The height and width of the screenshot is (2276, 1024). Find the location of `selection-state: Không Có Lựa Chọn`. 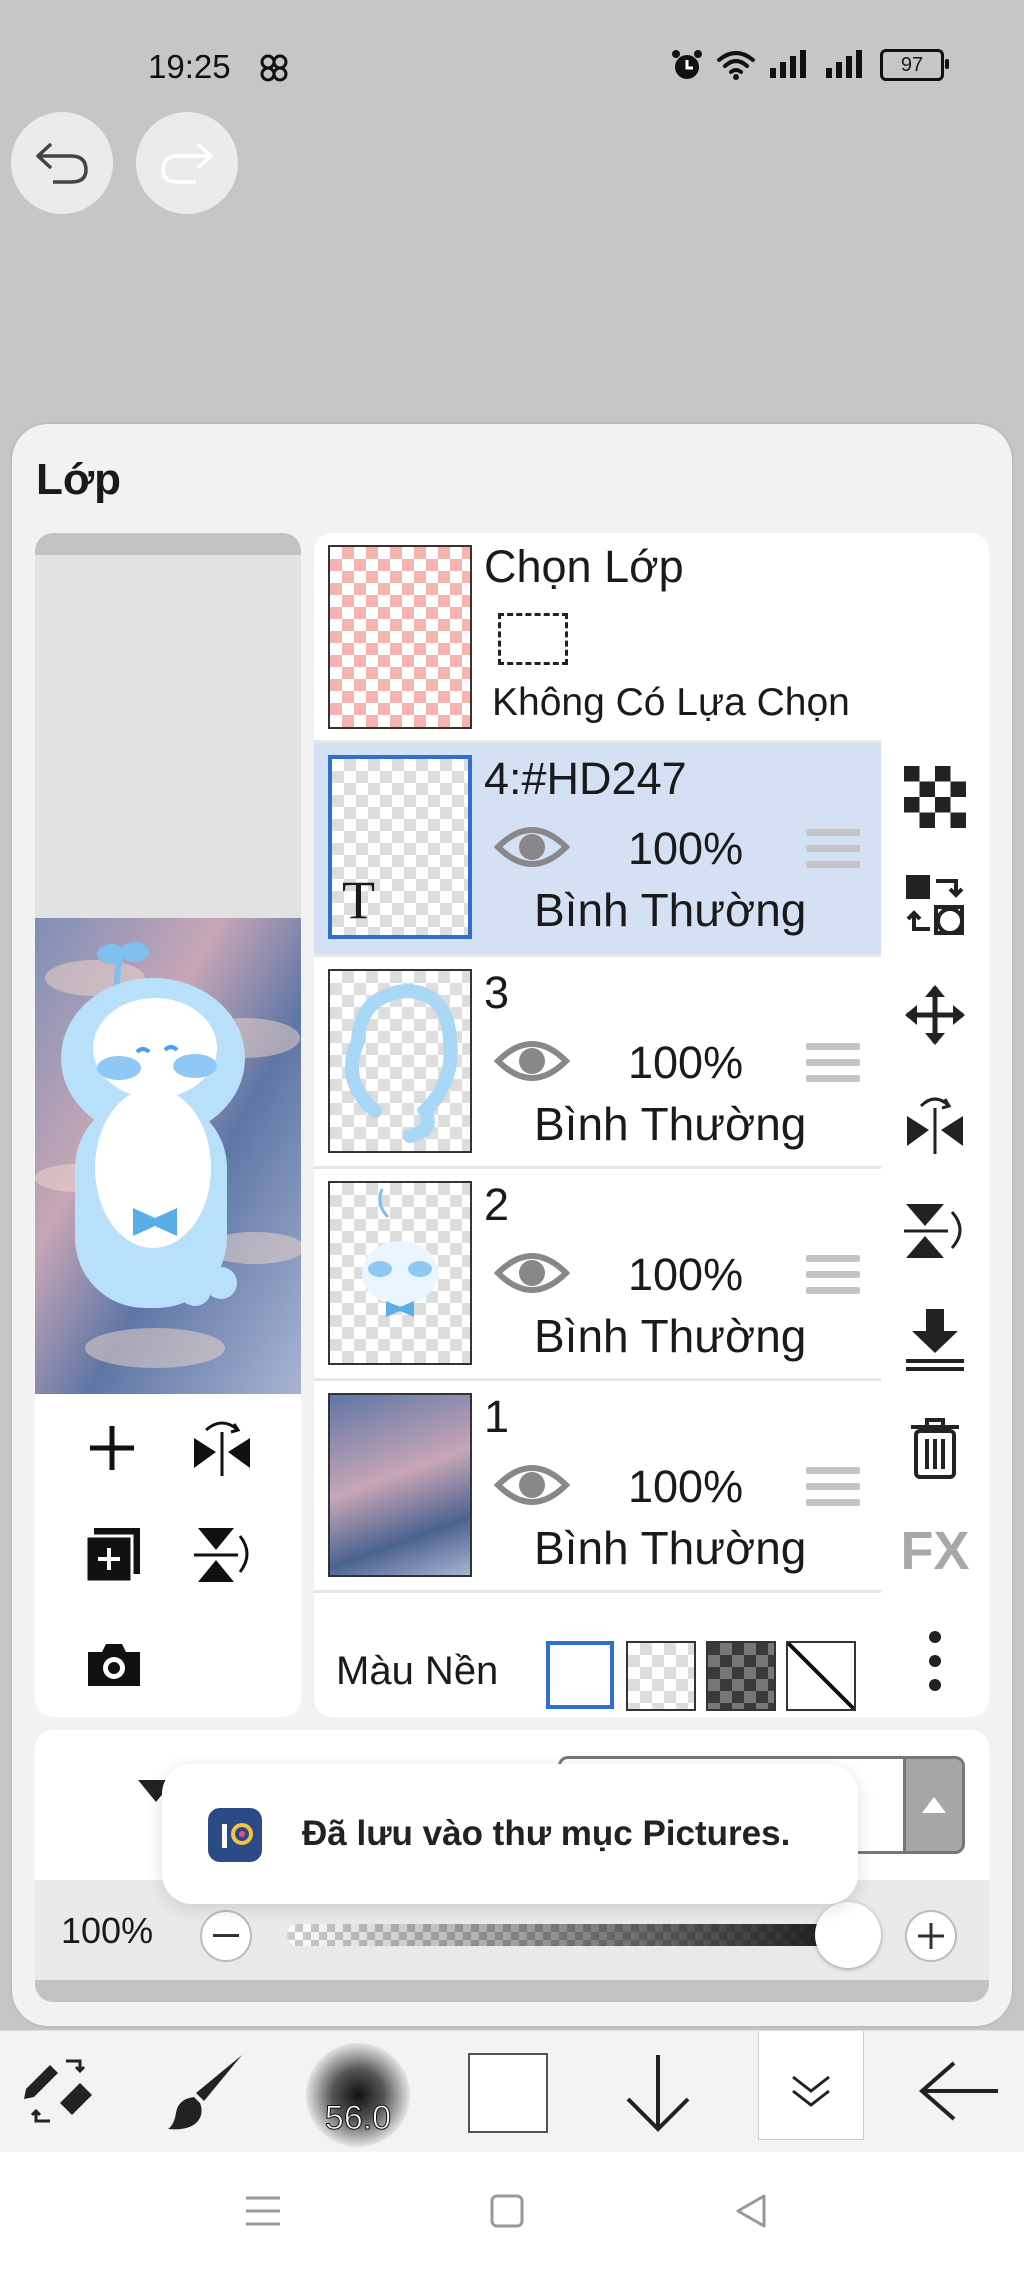

selection-state: Không Có Lựa Chọn is located at coordinates (671, 702).